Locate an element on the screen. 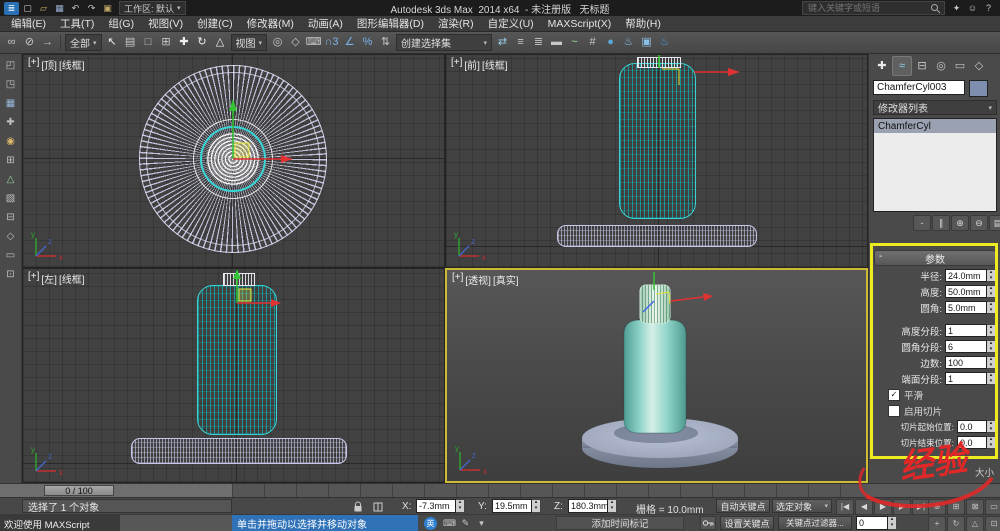 This screenshot has height=531, width=1000. show-end-result-button: ∥ is located at coordinates (941, 223).